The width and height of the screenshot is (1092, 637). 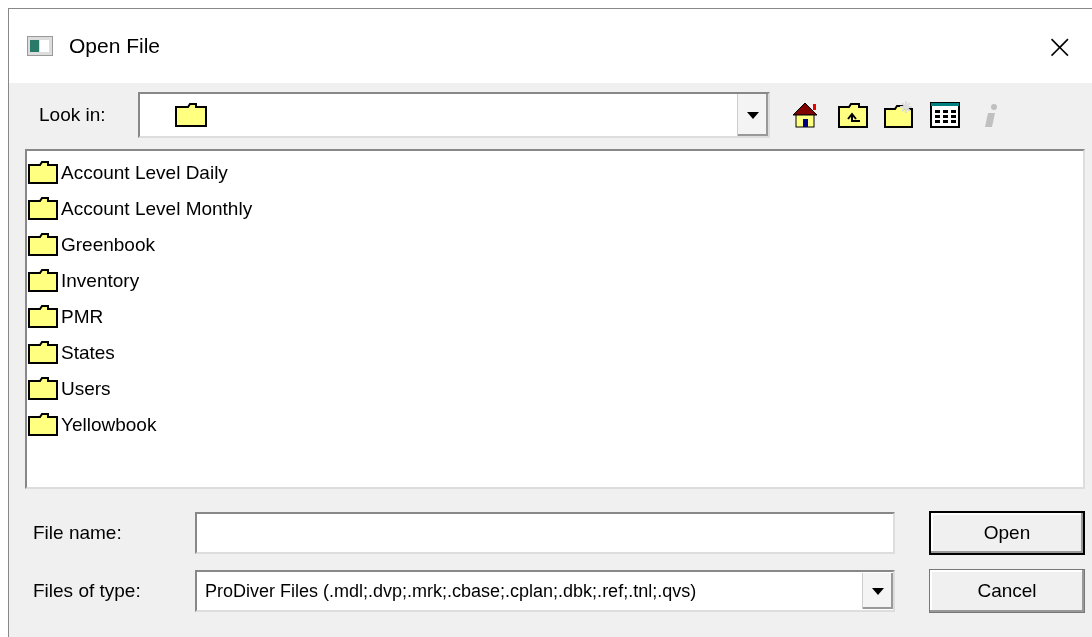 What do you see at coordinates (73, 353) in the screenshot?
I see `folder-item: States` at bounding box center [73, 353].